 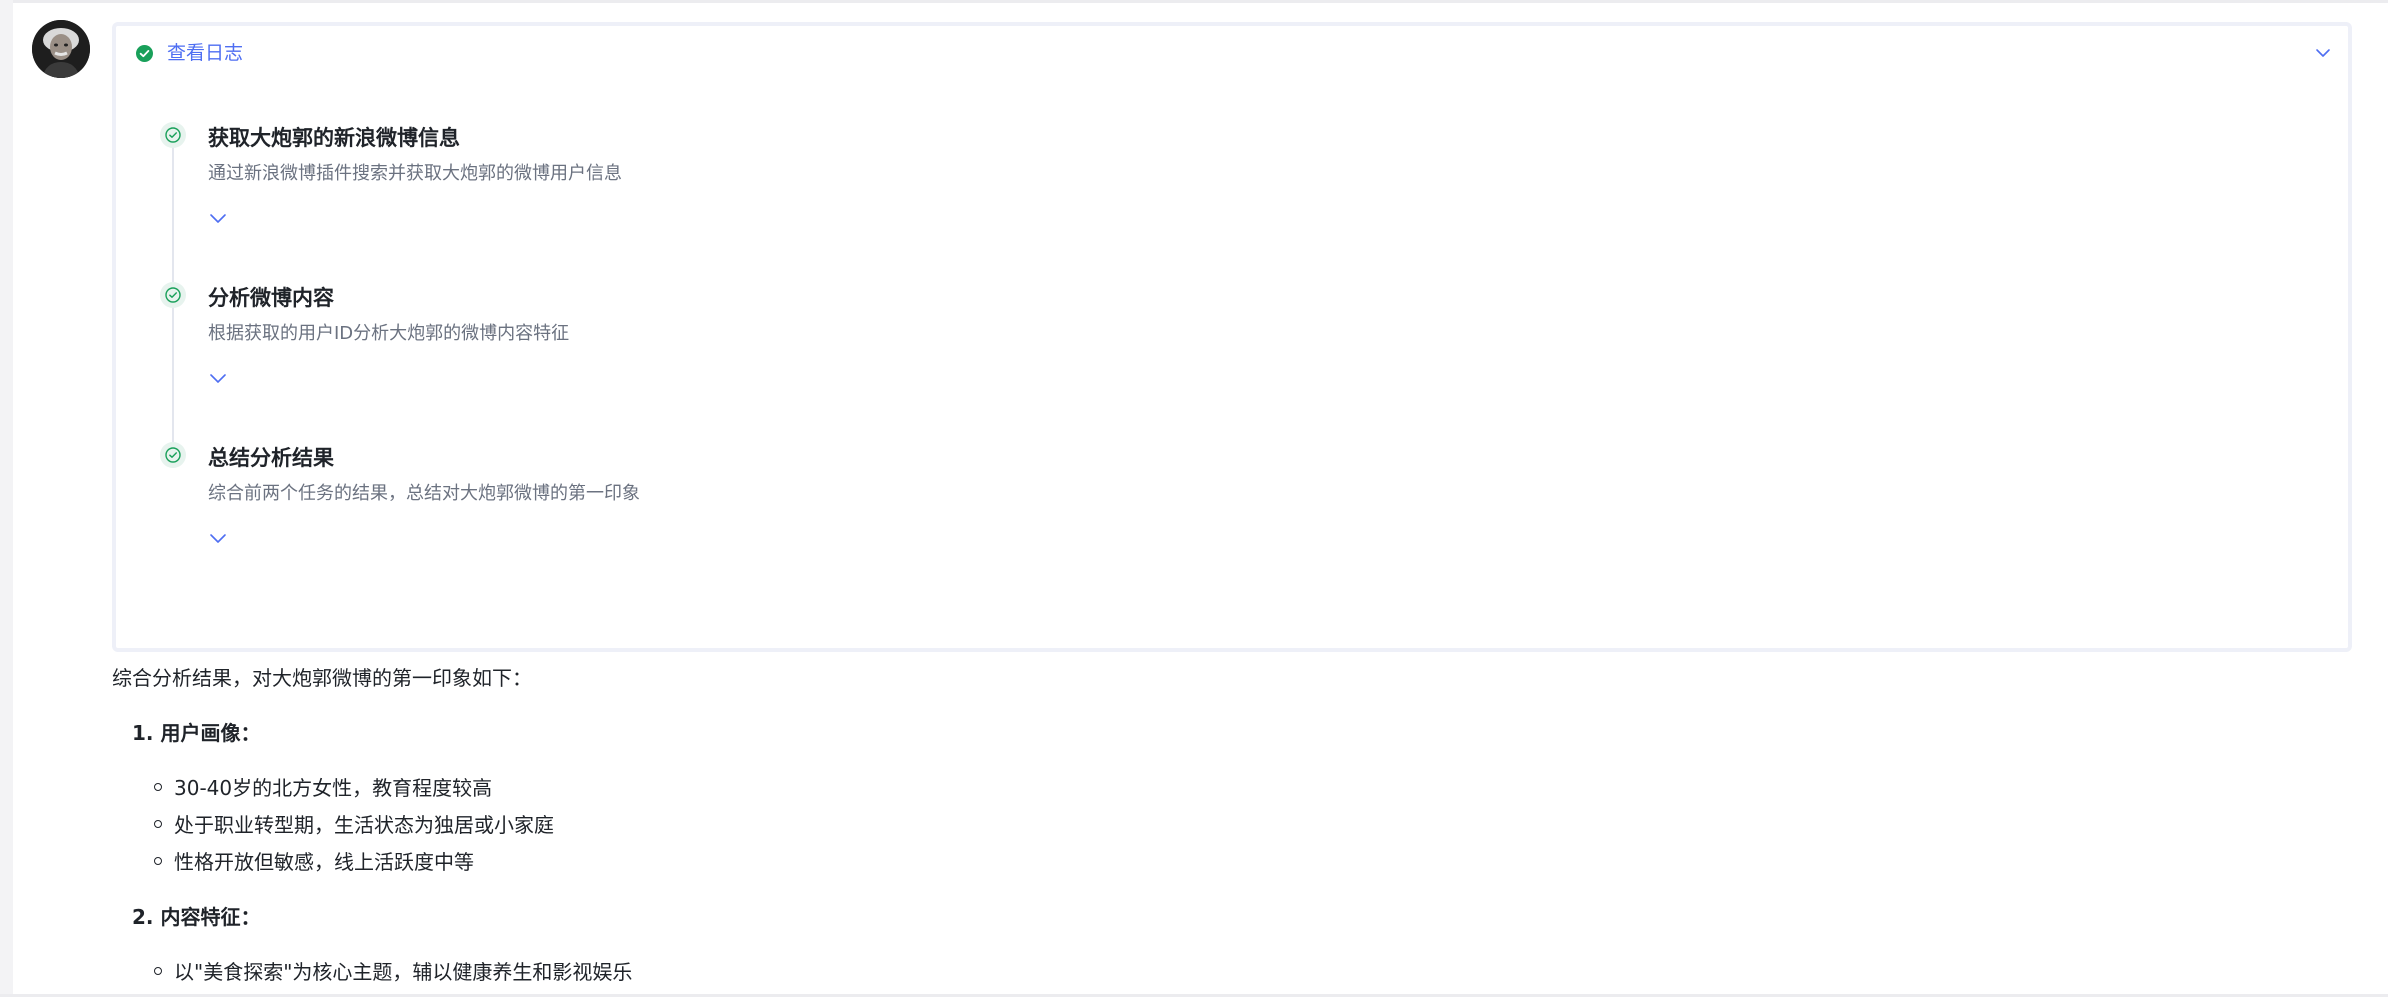 I want to click on log-title: 查看日志, so click(x=205, y=53).